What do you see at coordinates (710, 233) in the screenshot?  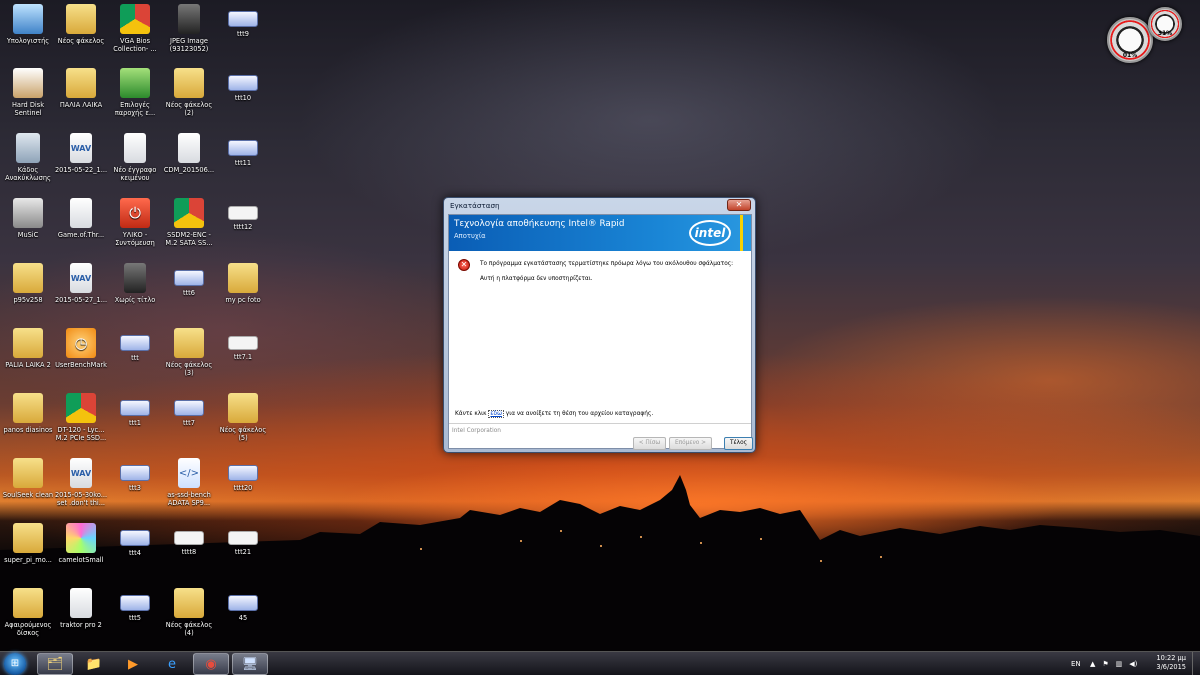 I see `intel-logo-icon: intel` at bounding box center [710, 233].